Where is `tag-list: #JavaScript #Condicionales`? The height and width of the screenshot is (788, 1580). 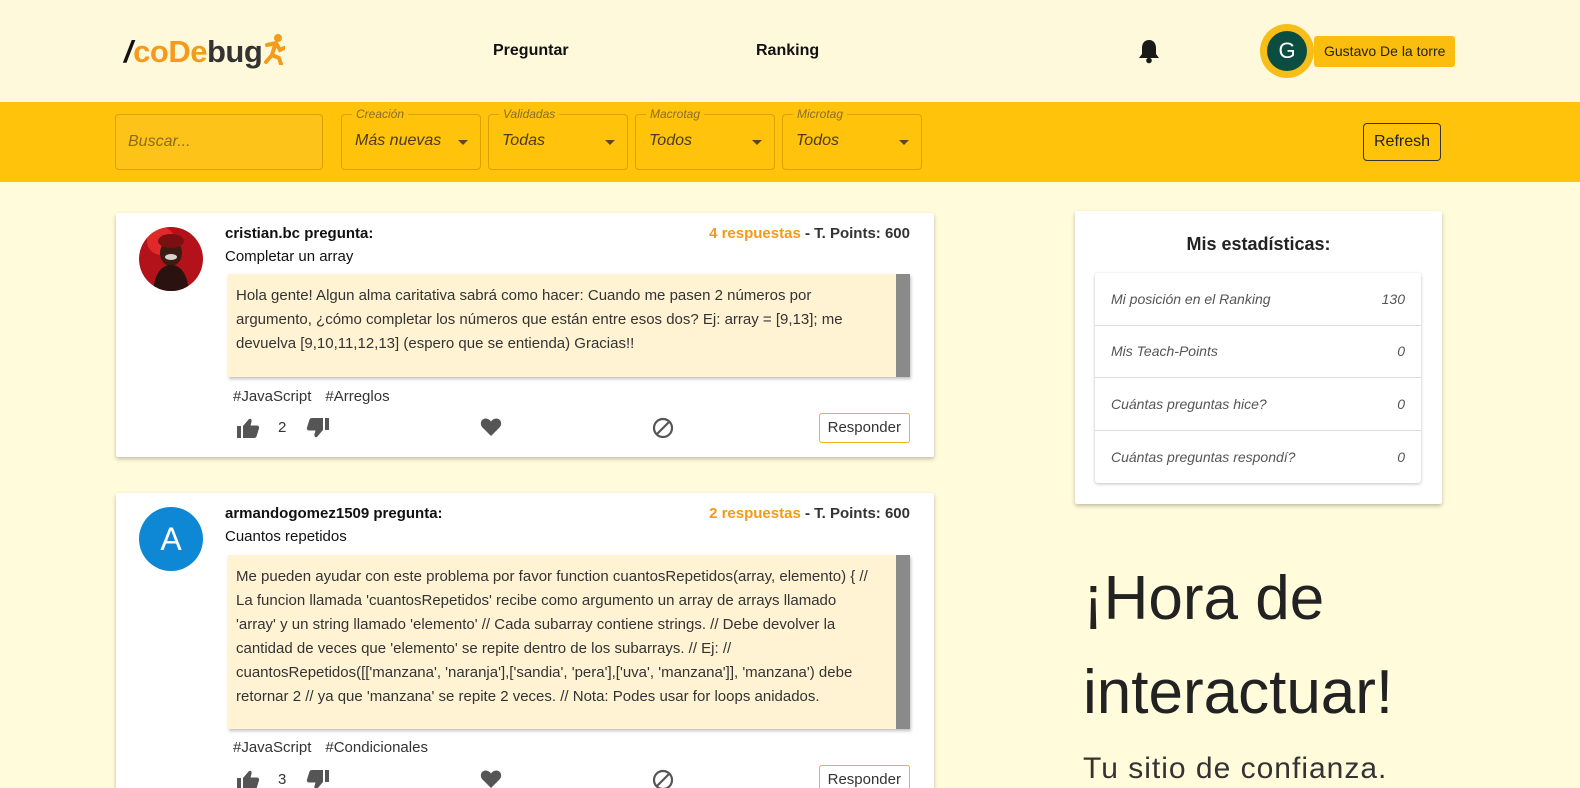 tag-list: #JavaScript #Condicionales is located at coordinates (337, 747).